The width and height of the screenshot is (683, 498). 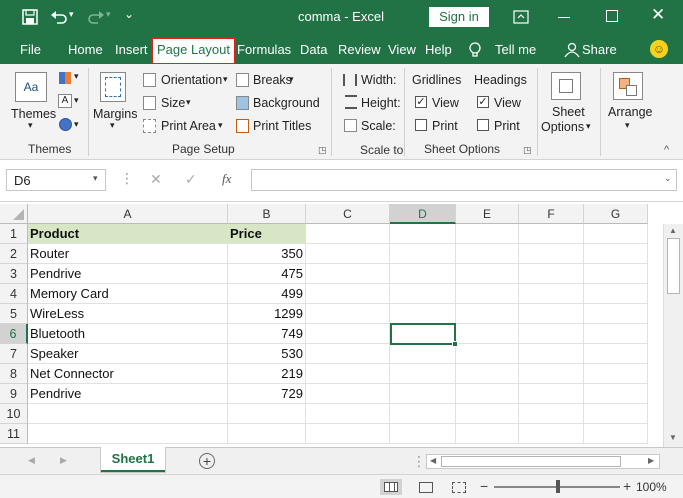 What do you see at coordinates (483, 125) in the screenshot?
I see `headings-print-checkbox` at bounding box center [483, 125].